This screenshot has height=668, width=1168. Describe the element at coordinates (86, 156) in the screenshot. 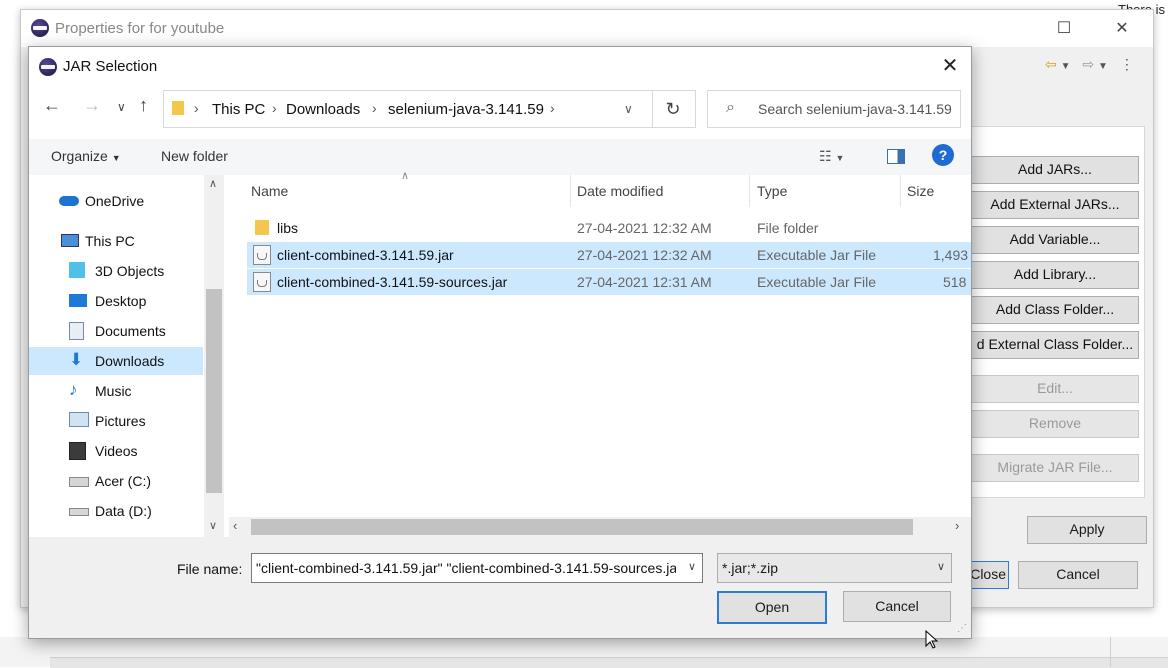

I see `organize-button: Organize ▼` at that location.